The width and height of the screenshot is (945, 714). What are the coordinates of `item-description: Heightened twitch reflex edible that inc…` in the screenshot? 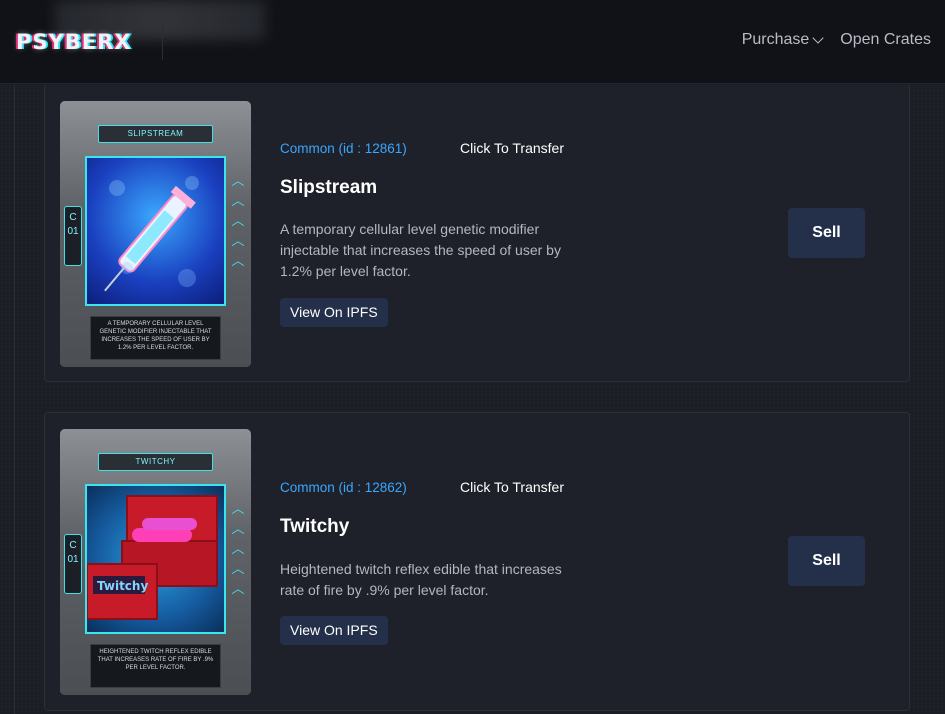 It's located at (421, 579).